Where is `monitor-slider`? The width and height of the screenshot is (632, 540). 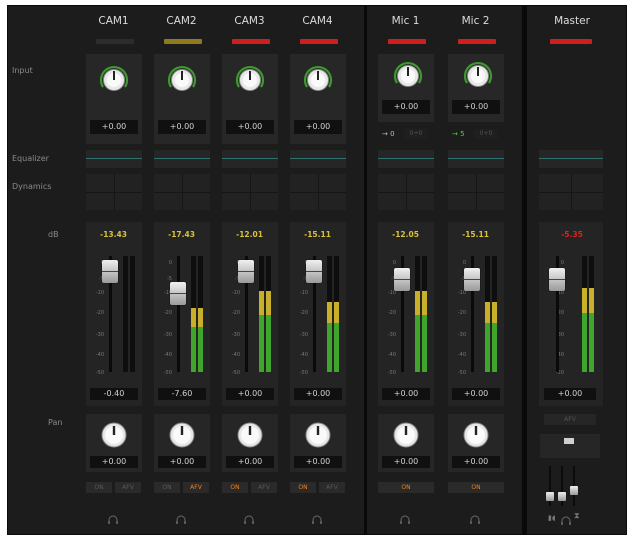
monitor-slider is located at coordinates (569, 441).